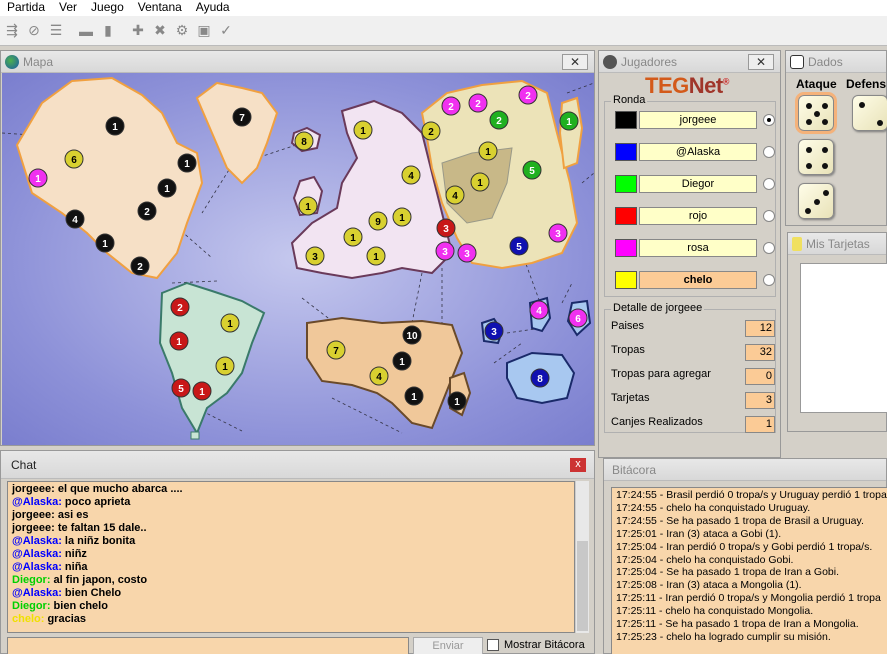  I want to click on add-troops-icon: ✚, so click(138, 31).